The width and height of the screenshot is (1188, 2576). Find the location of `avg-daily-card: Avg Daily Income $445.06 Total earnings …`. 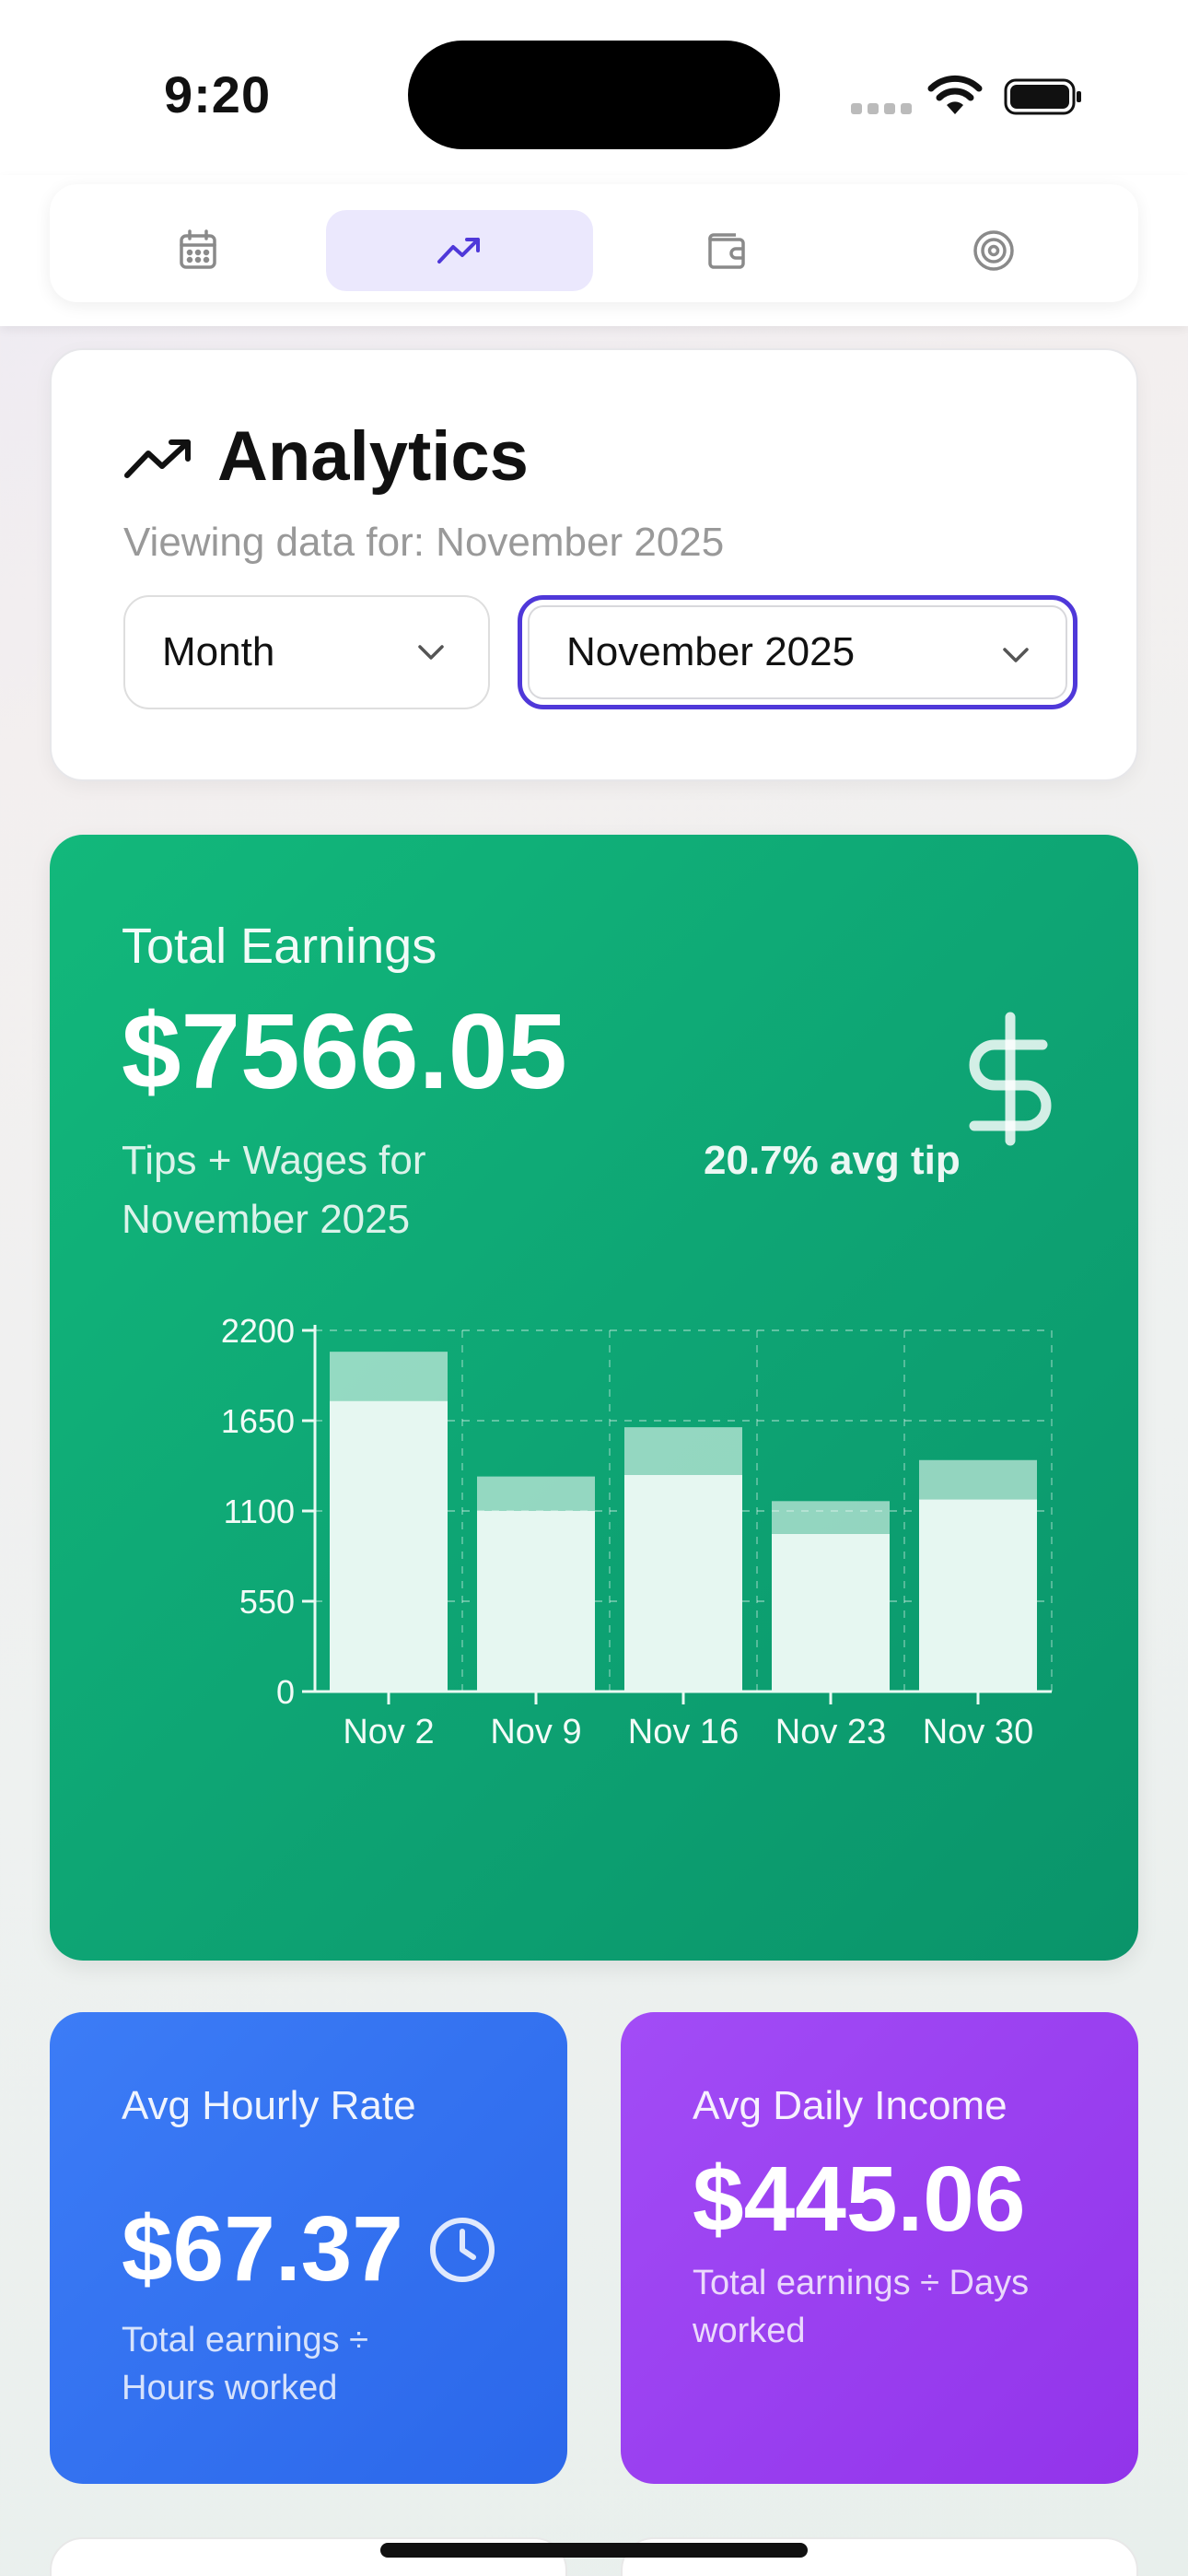

avg-daily-card: Avg Daily Income $445.06 Total earnings … is located at coordinates (879, 2248).